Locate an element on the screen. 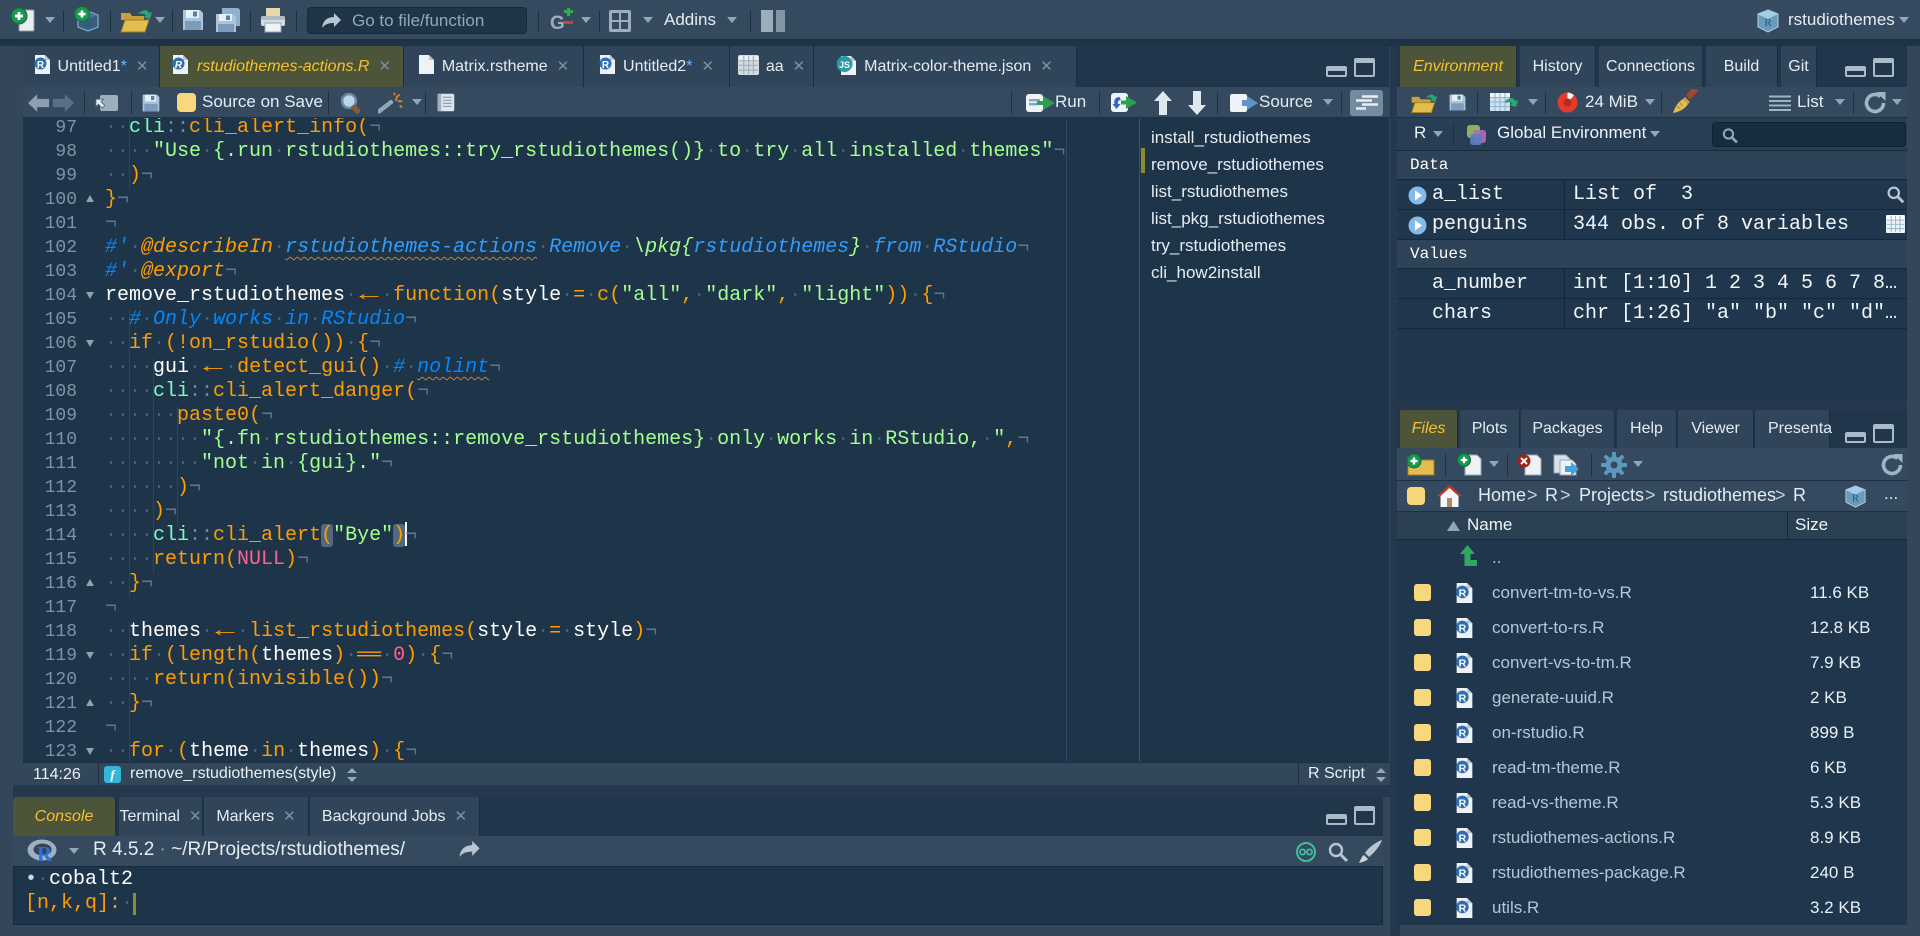 The image size is (1920, 936). svg-text: G is located at coordinates (557, 23).